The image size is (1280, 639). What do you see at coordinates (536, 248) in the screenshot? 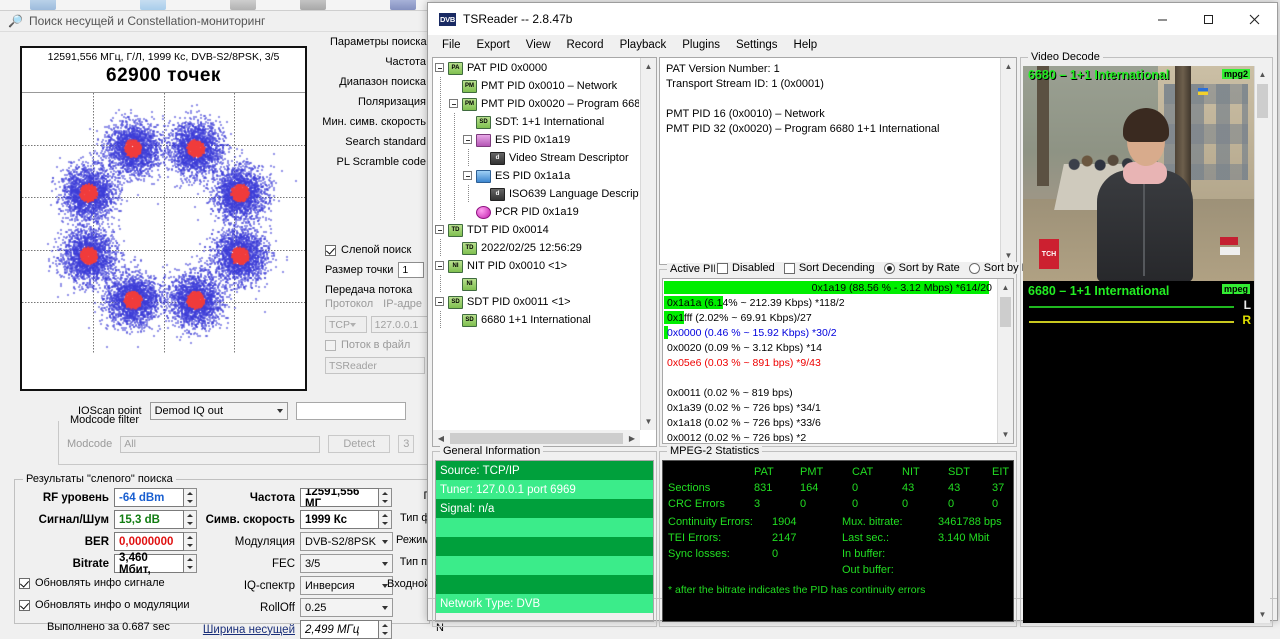
I see `tree-node: TD 2022/02/25 12:56:29` at bounding box center [536, 248].